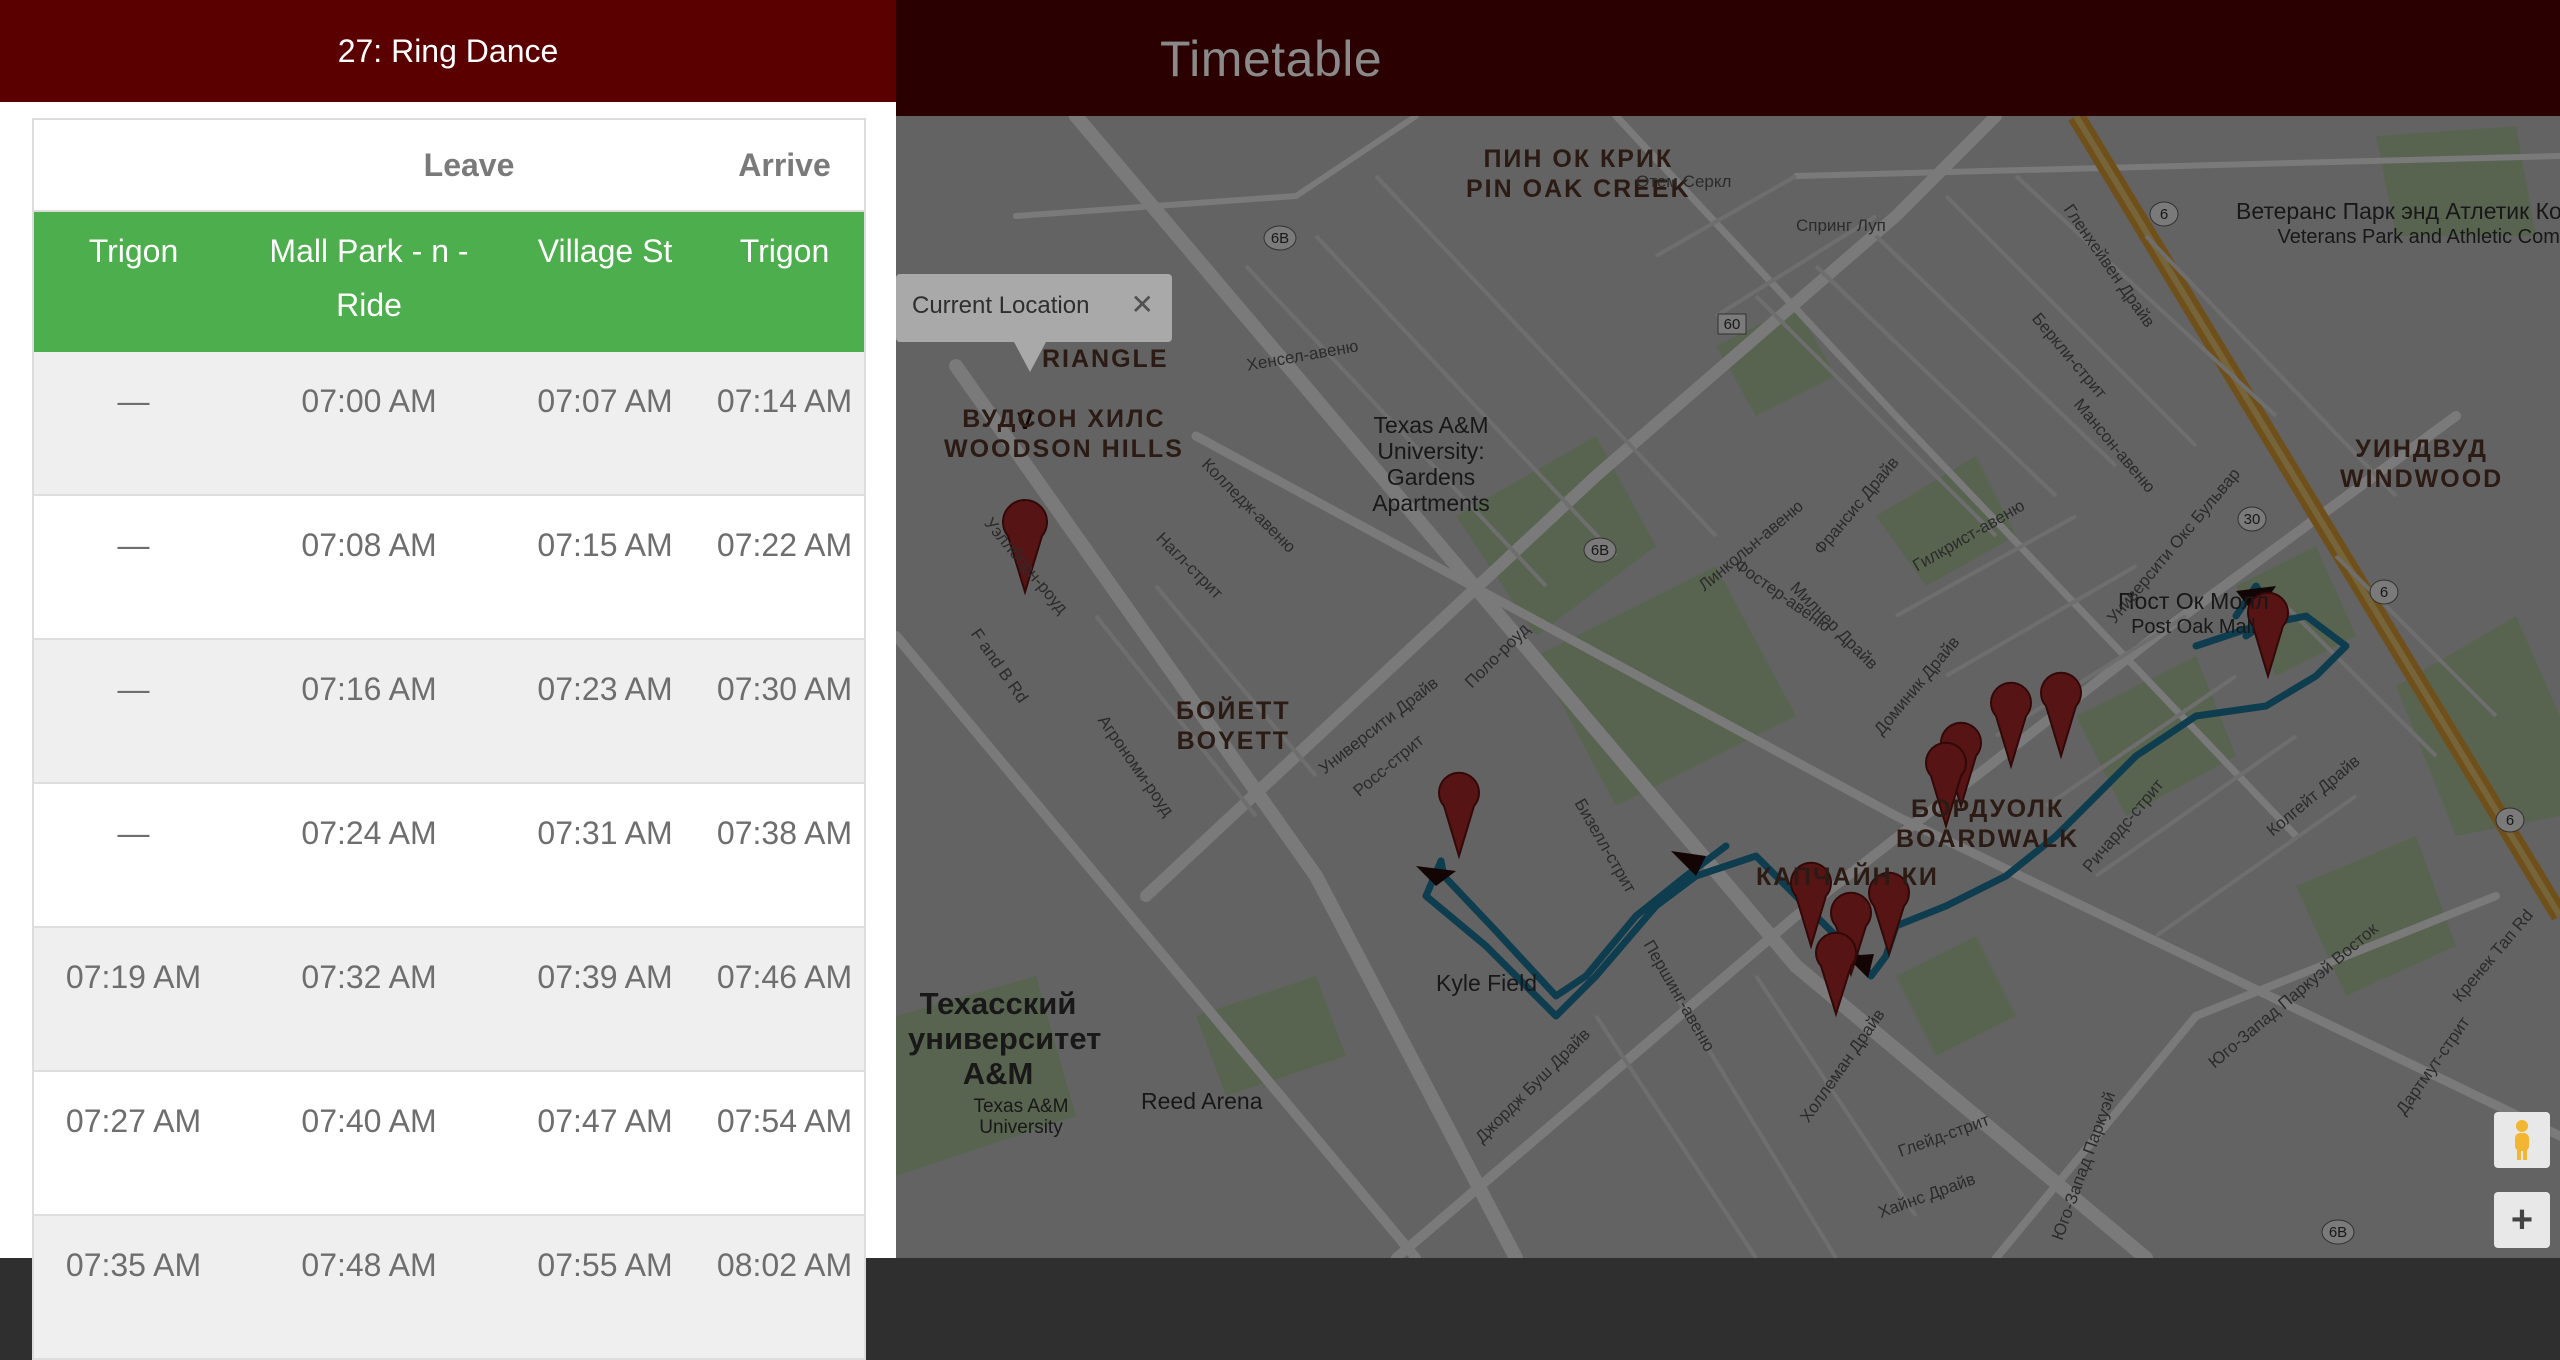  I want to click on time-cell: 07:22 AM, so click(785, 567).